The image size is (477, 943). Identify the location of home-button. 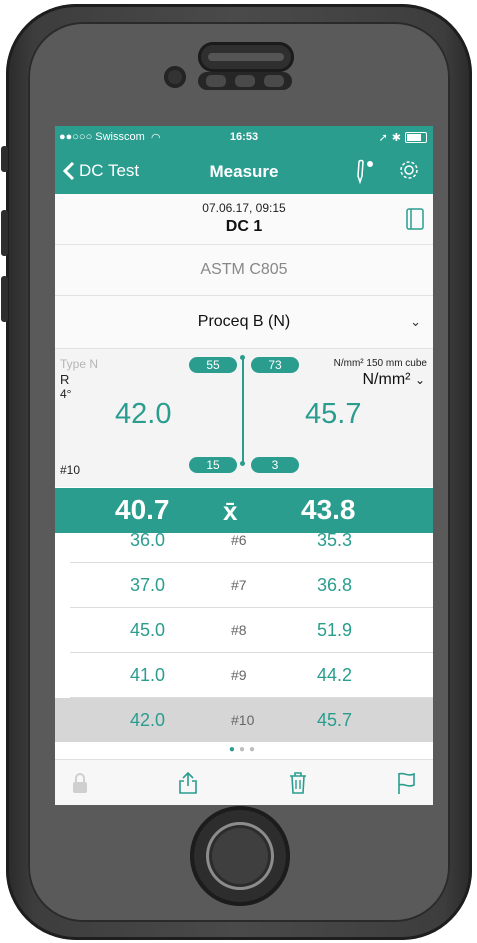
(240, 856).